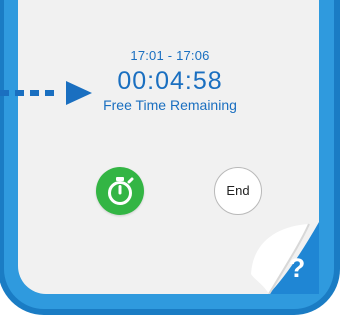 The height and width of the screenshot is (321, 340). What do you see at coordinates (170, 55) in the screenshot?
I see `session-time-range: 17:01 - 17:06` at bounding box center [170, 55].